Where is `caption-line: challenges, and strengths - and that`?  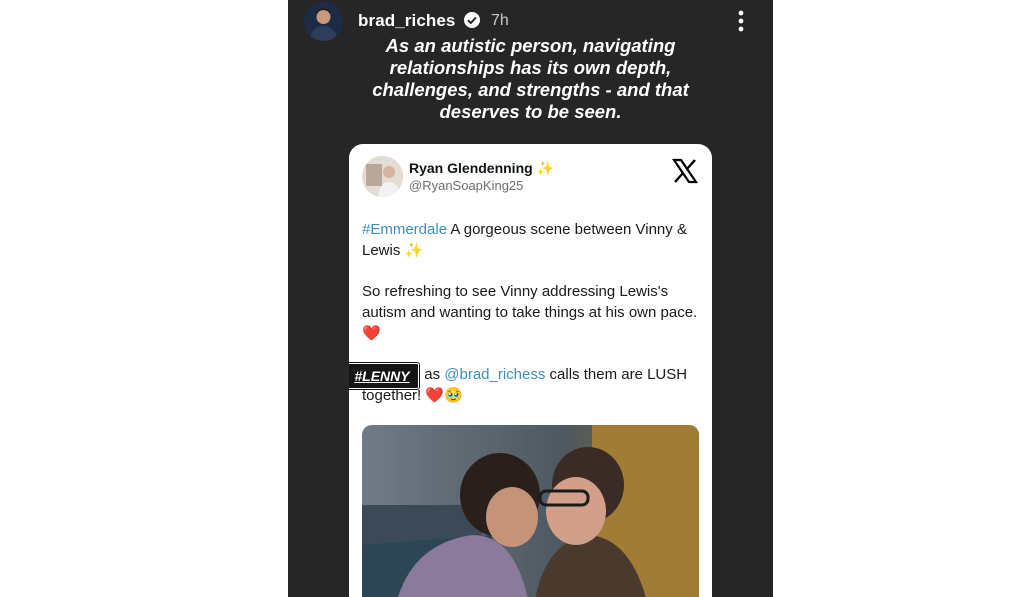
caption-line: challenges, and strengths - and that is located at coordinates (530, 89).